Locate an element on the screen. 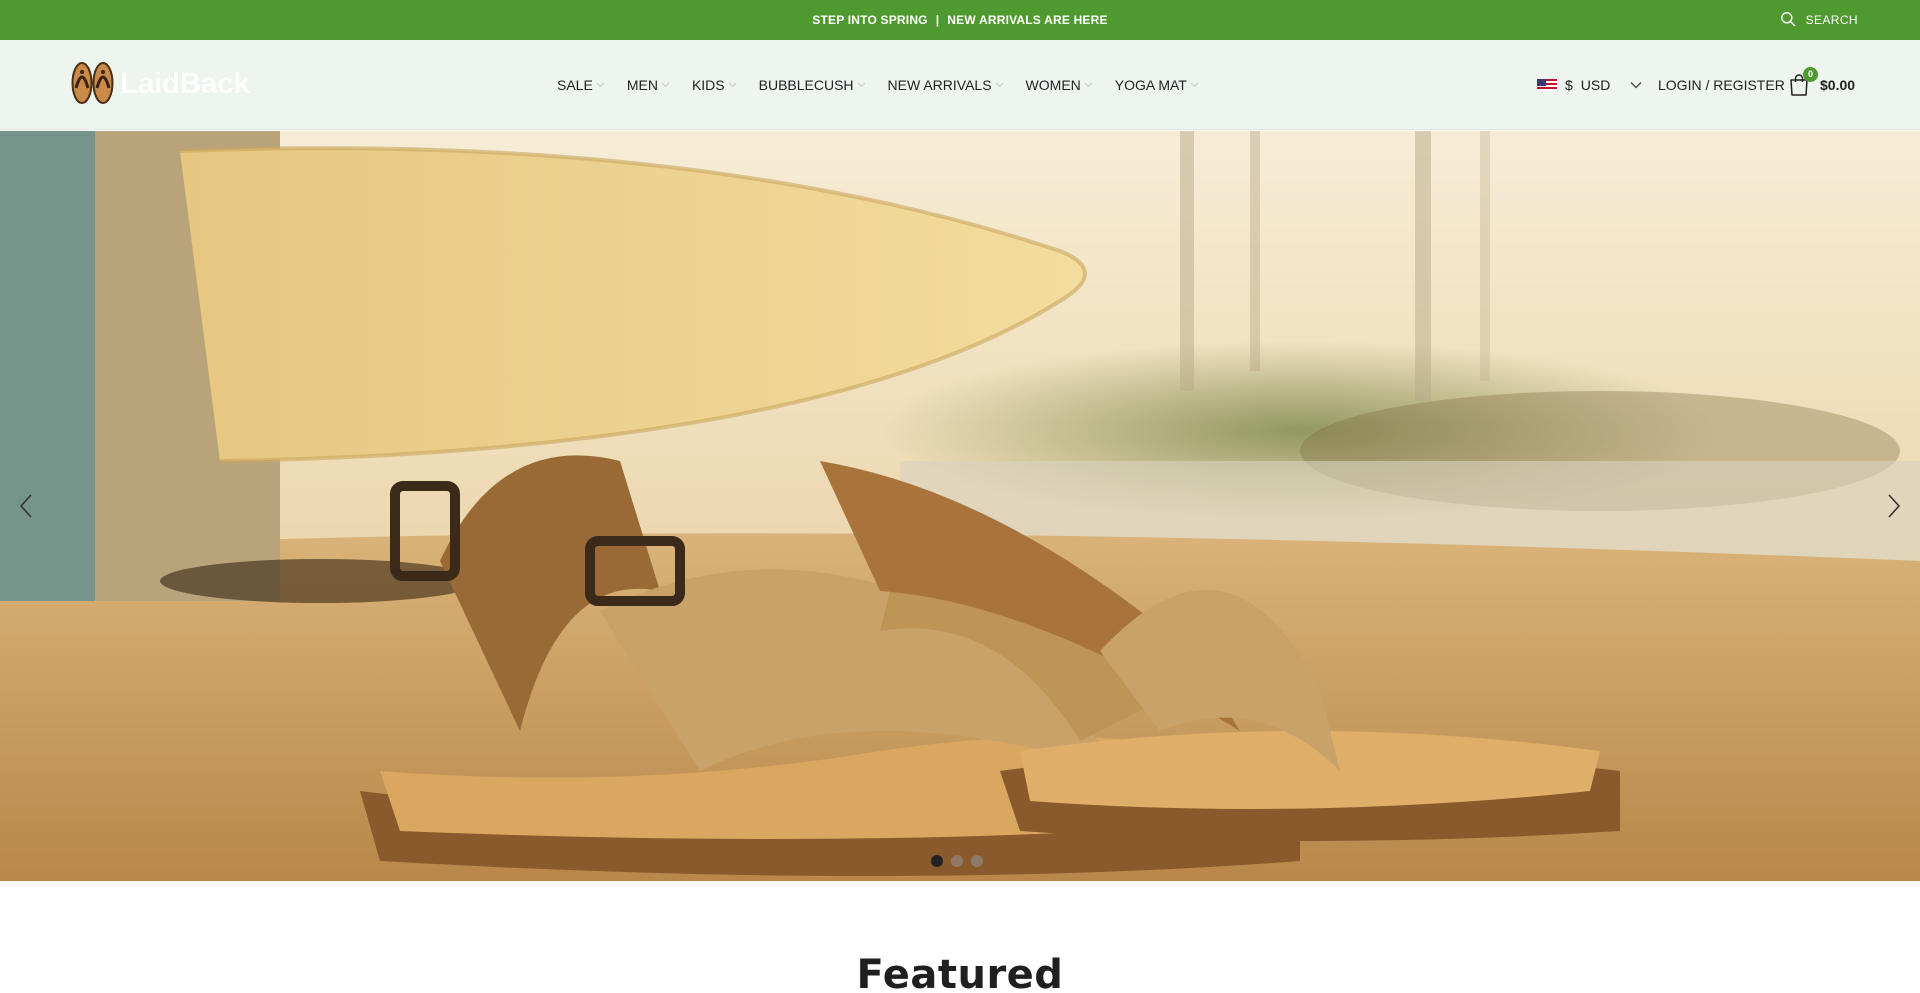 This screenshot has height=993, width=1920. shopping-bag-icon: 0 is located at coordinates (1803, 82).